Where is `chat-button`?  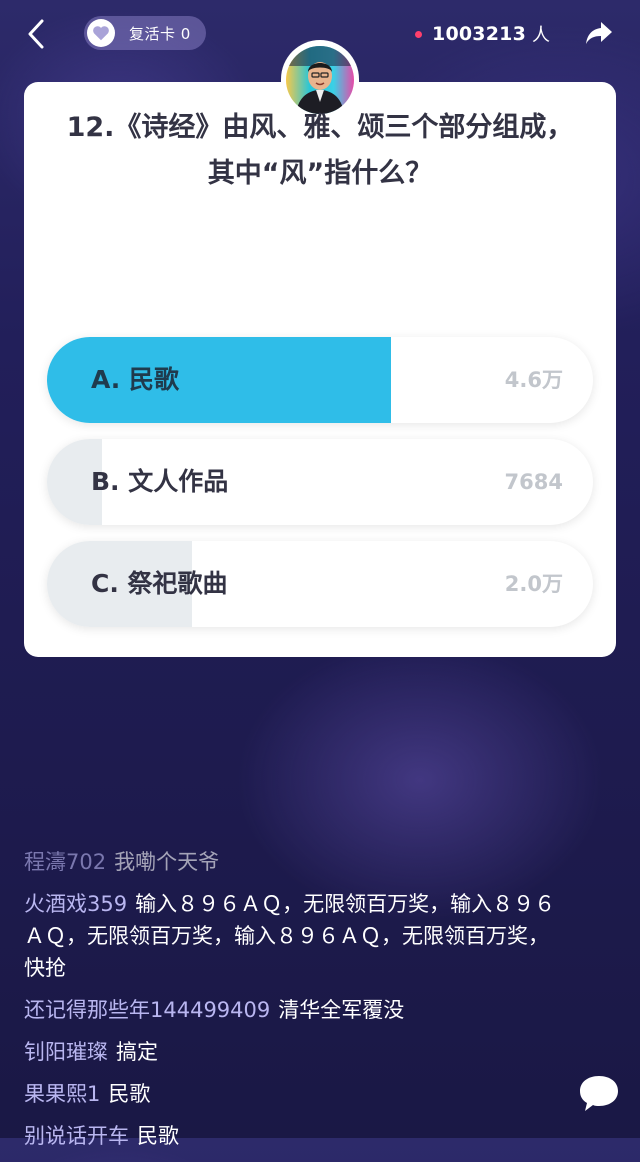
chat-button is located at coordinates (599, 1093).